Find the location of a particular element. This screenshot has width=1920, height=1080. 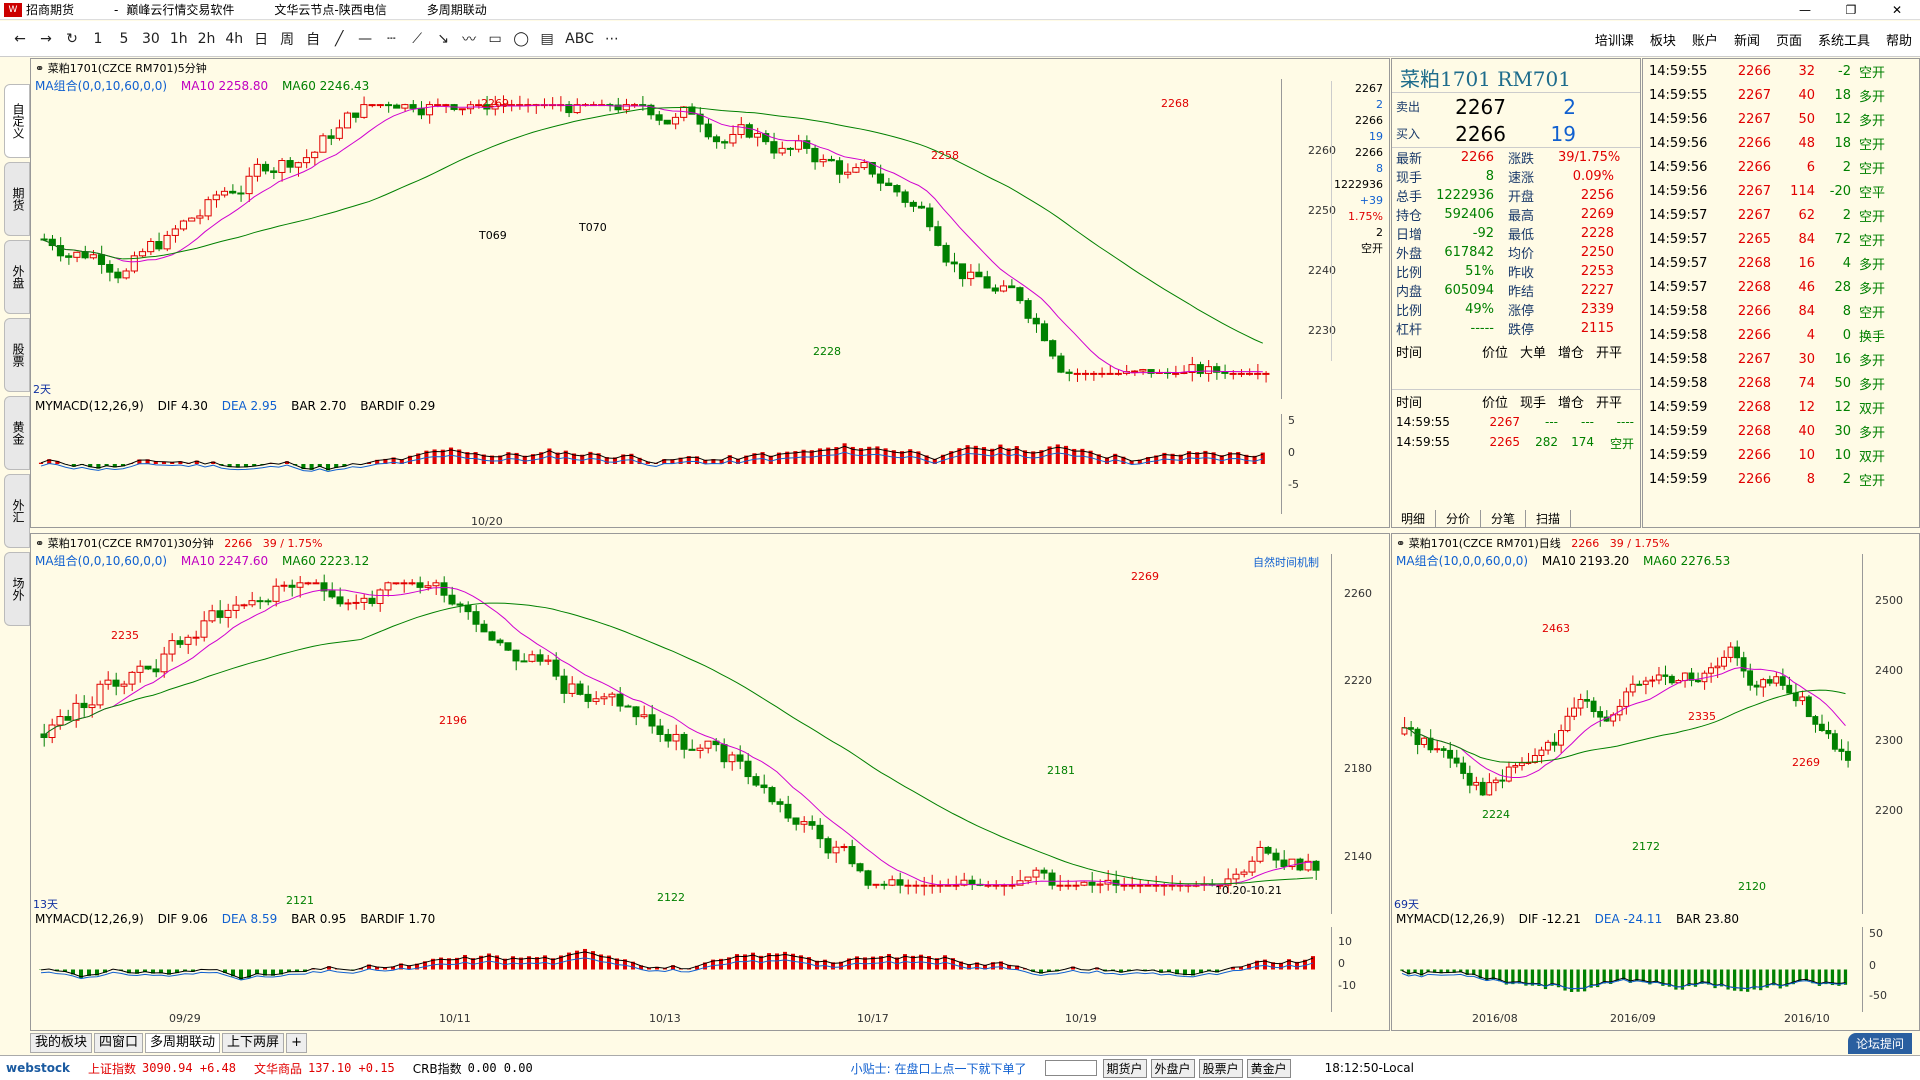

toolbar-tool-1: → is located at coordinates (46, 39).